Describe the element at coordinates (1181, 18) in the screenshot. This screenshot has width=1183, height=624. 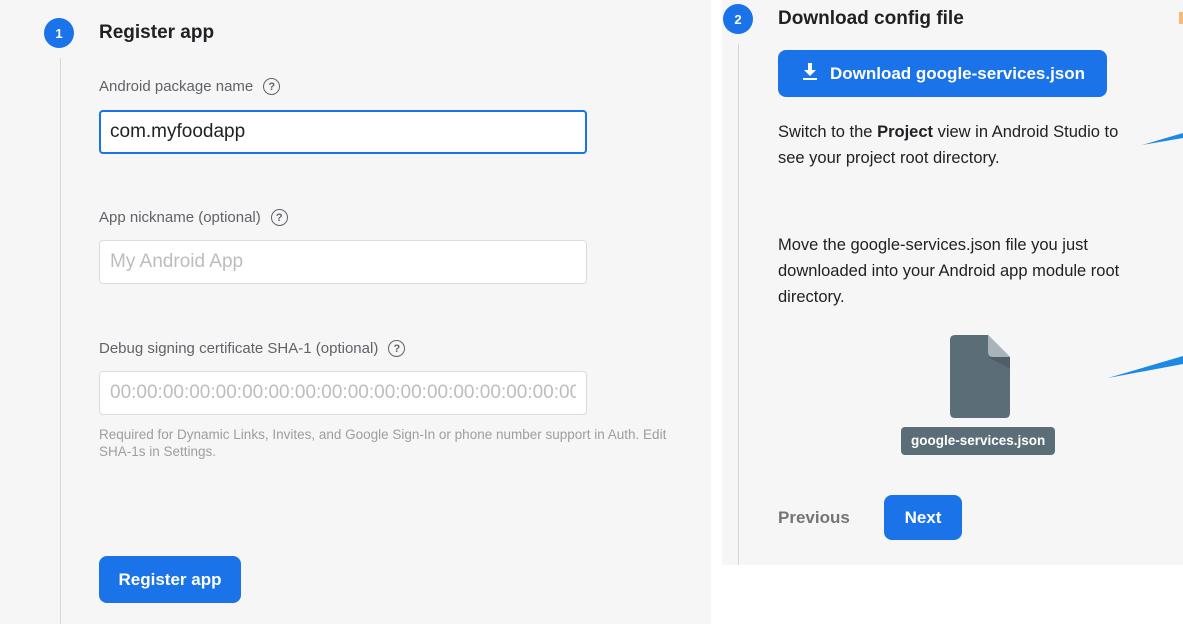
I see `decorative-accent` at that location.